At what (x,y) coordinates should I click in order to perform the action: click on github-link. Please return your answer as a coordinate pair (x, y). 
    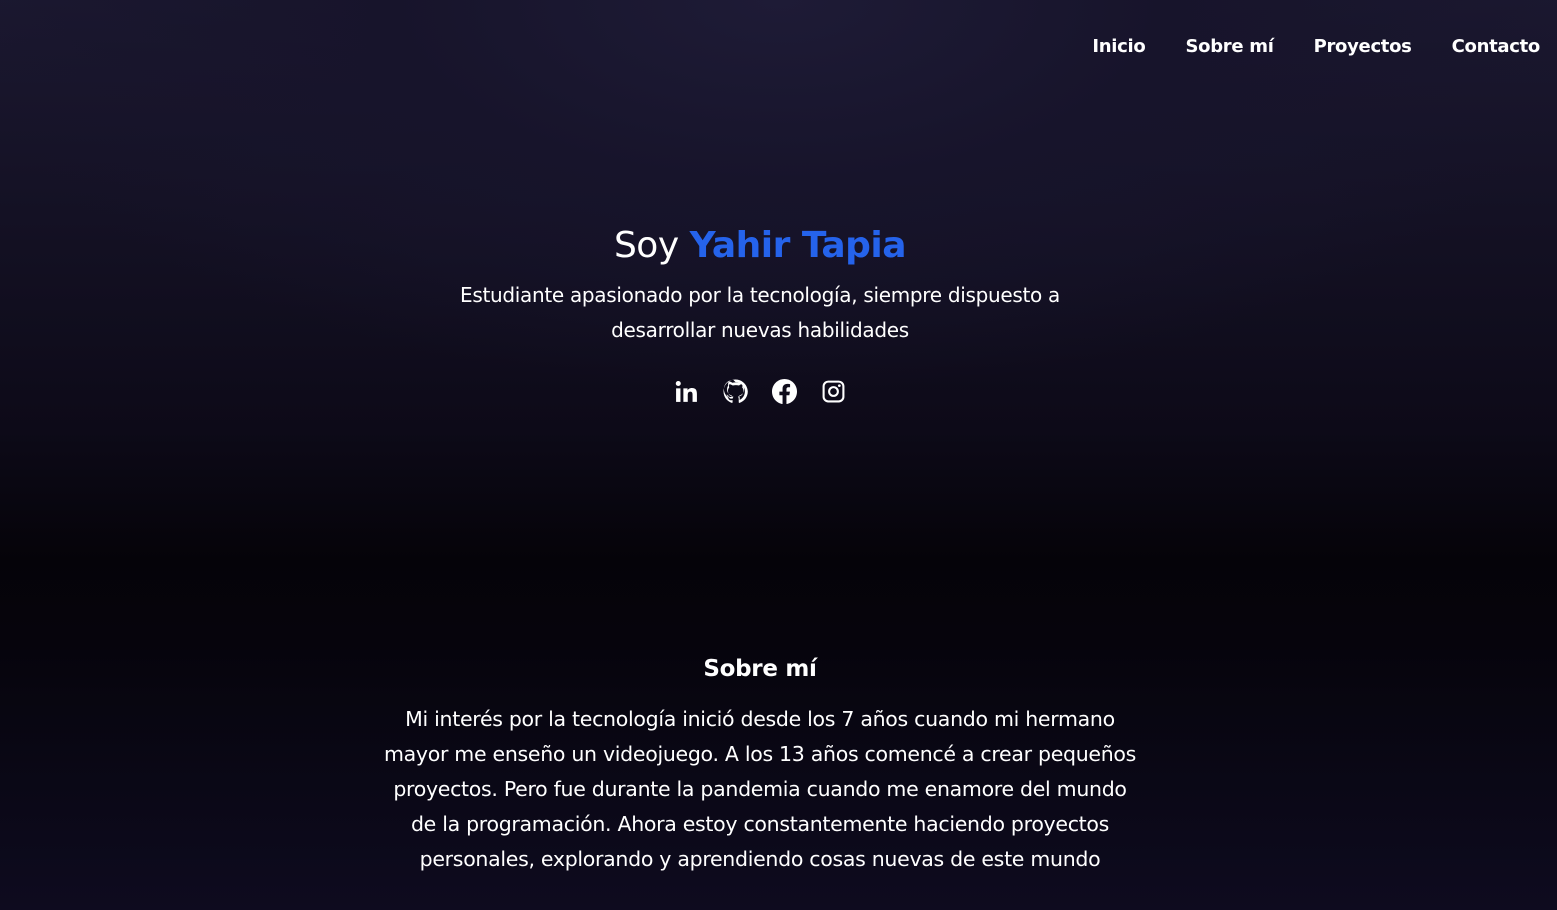
    Looking at the image, I should click on (735, 391).